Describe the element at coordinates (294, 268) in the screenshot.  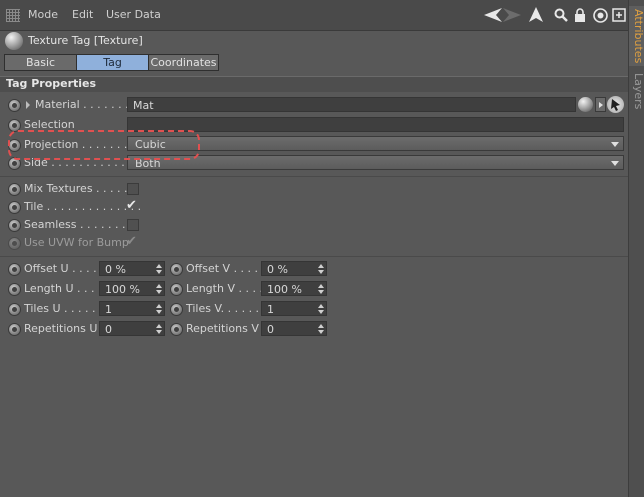
I see `offset-v-field: 0 %` at that location.